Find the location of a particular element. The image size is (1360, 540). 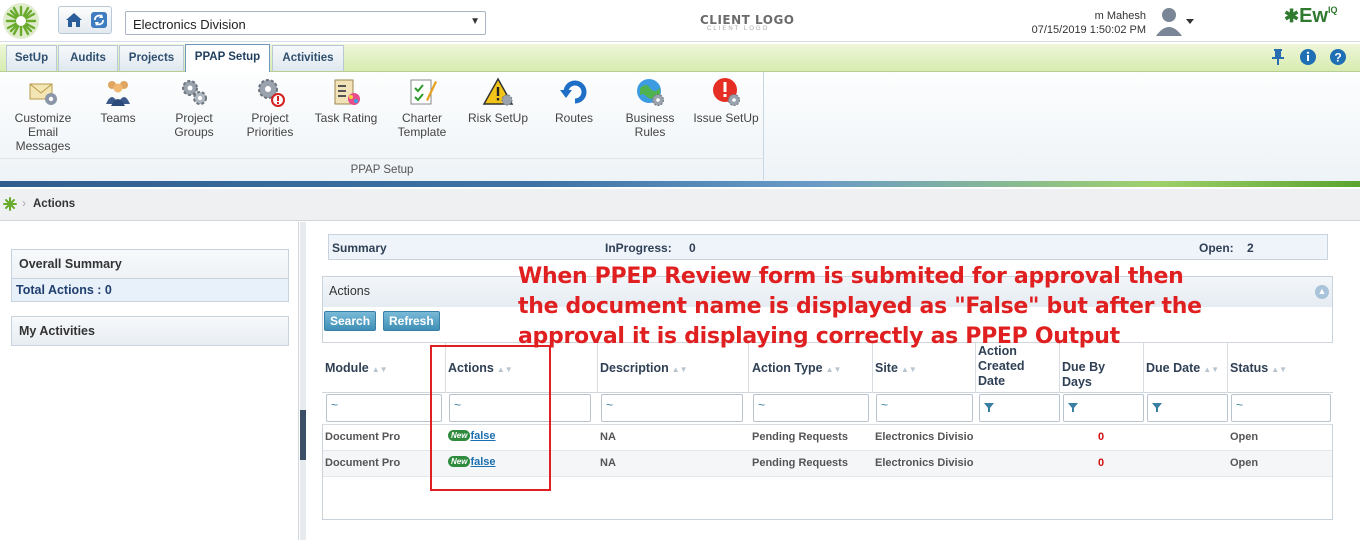

column-header-description: Description ▲▼ is located at coordinates (644, 369).